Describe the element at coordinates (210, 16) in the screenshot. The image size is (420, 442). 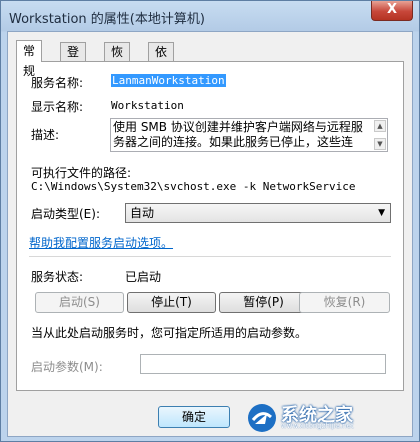
I see `title-bar: Workstation 的属性(本地计算机) X` at that location.